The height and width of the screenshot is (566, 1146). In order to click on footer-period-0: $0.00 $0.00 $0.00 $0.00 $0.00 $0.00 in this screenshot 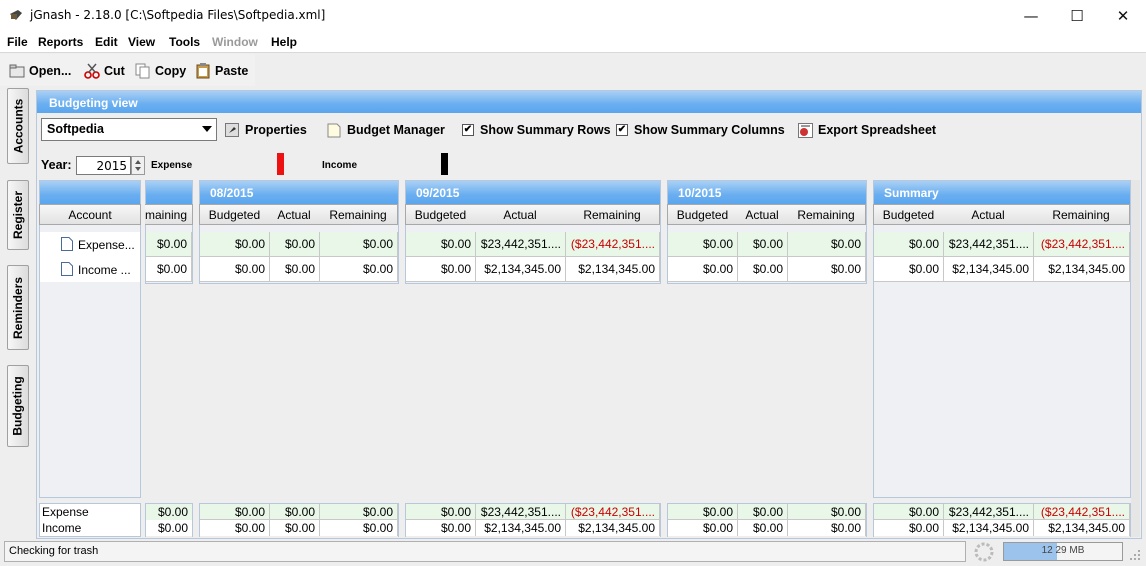, I will do `click(299, 520)`.